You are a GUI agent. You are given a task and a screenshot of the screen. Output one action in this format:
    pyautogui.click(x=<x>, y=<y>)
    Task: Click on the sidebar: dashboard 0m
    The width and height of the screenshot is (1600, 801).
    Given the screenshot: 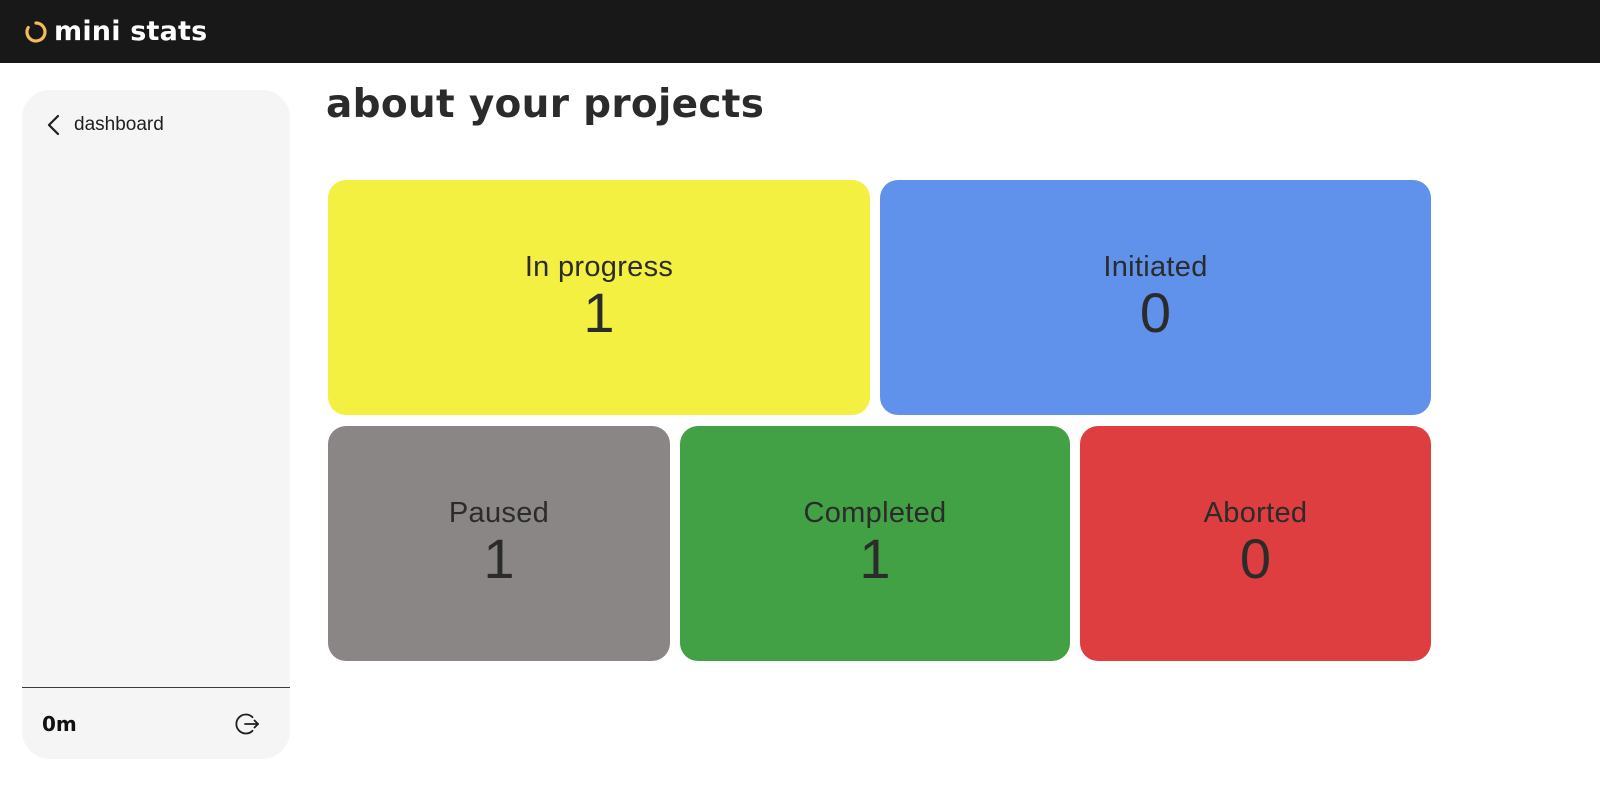 What is the action you would take?
    pyautogui.click(x=156, y=424)
    